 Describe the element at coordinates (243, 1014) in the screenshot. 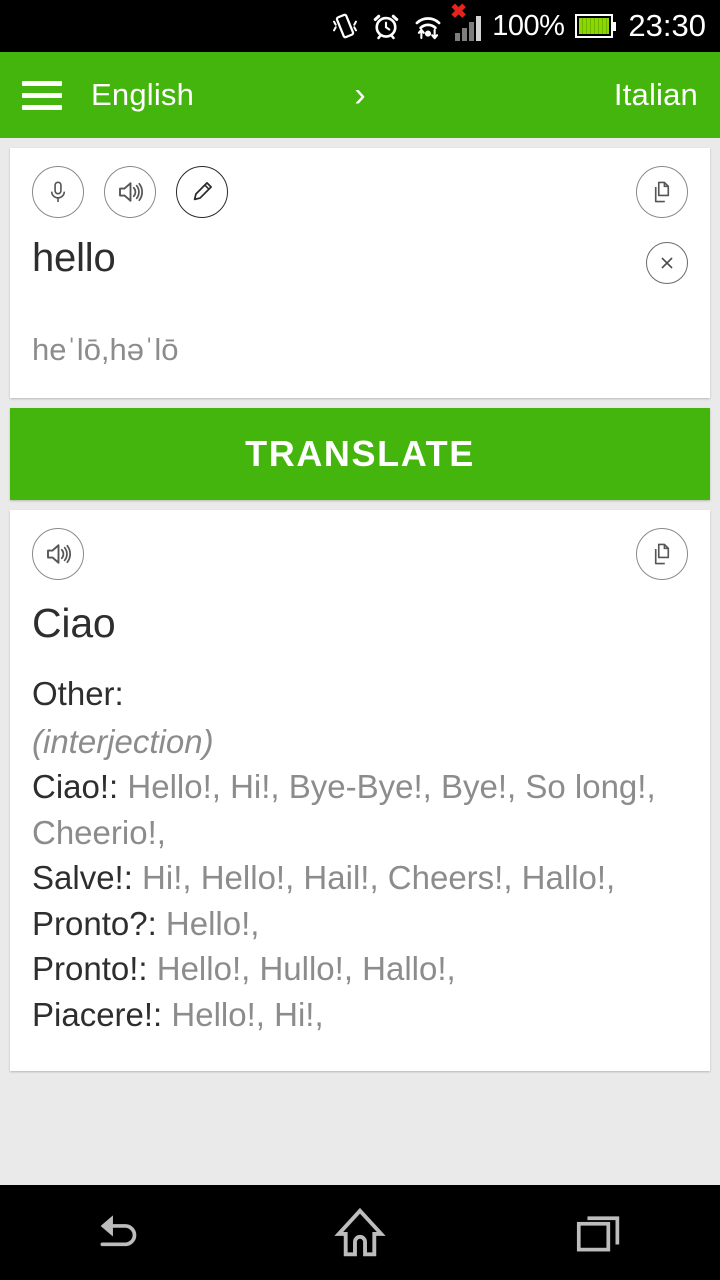

I see `definition-meanings: Hello!, Hi!,` at that location.